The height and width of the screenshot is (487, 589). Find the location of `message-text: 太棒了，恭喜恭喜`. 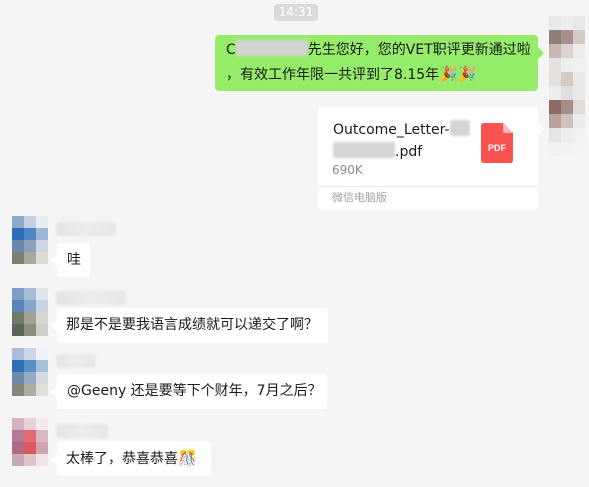

message-text: 太棒了，恭喜恭喜 is located at coordinates (122, 459).